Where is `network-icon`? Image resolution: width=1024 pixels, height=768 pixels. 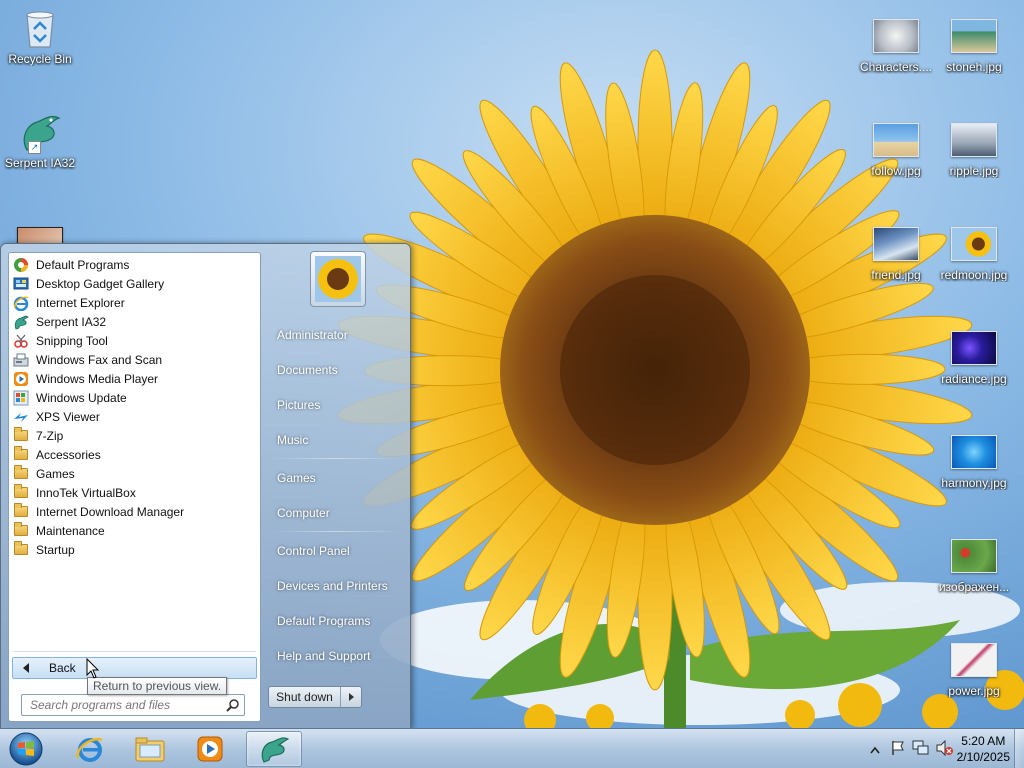
network-icon is located at coordinates (921, 749).